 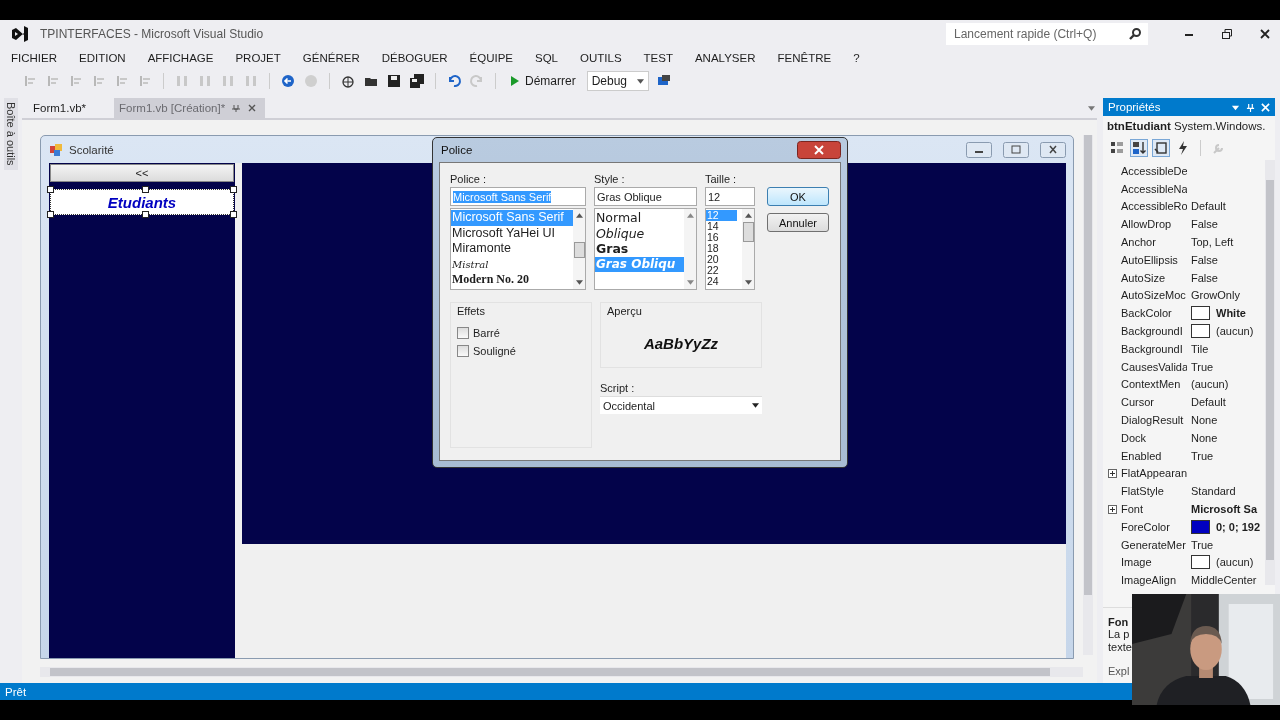 What do you see at coordinates (1231, 313) in the screenshot?
I see `property-value: White` at bounding box center [1231, 313].